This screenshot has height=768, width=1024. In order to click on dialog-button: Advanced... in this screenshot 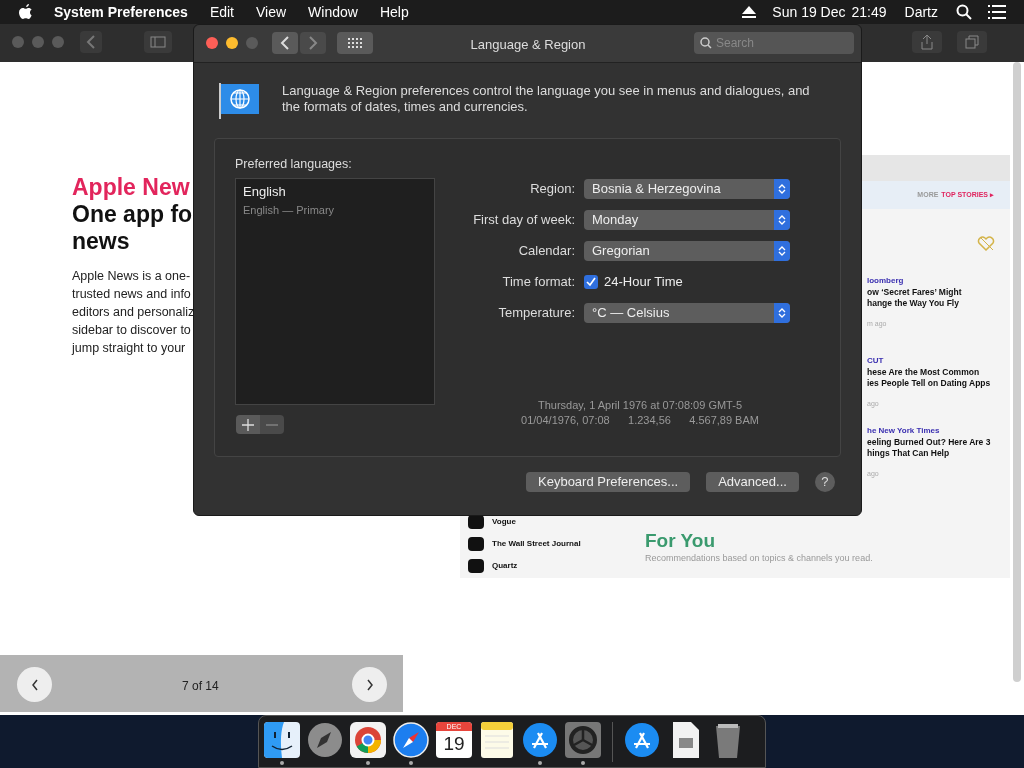, I will do `click(752, 482)`.